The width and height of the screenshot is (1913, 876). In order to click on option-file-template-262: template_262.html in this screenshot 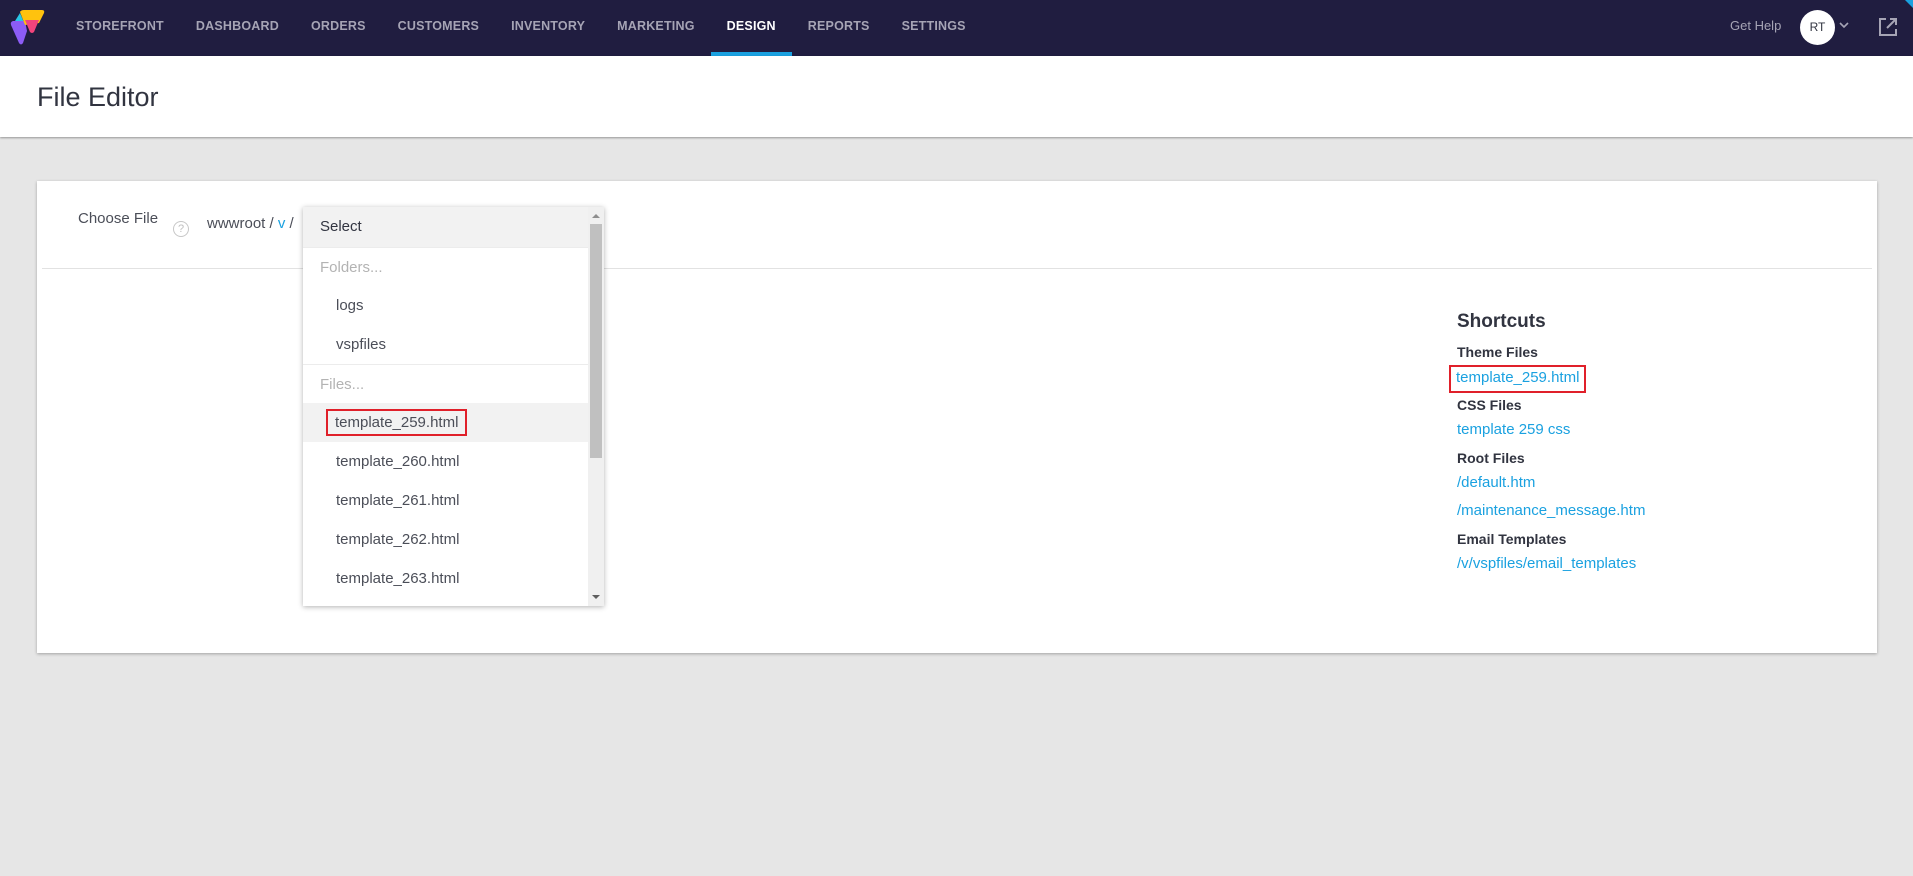, I will do `click(445, 539)`.